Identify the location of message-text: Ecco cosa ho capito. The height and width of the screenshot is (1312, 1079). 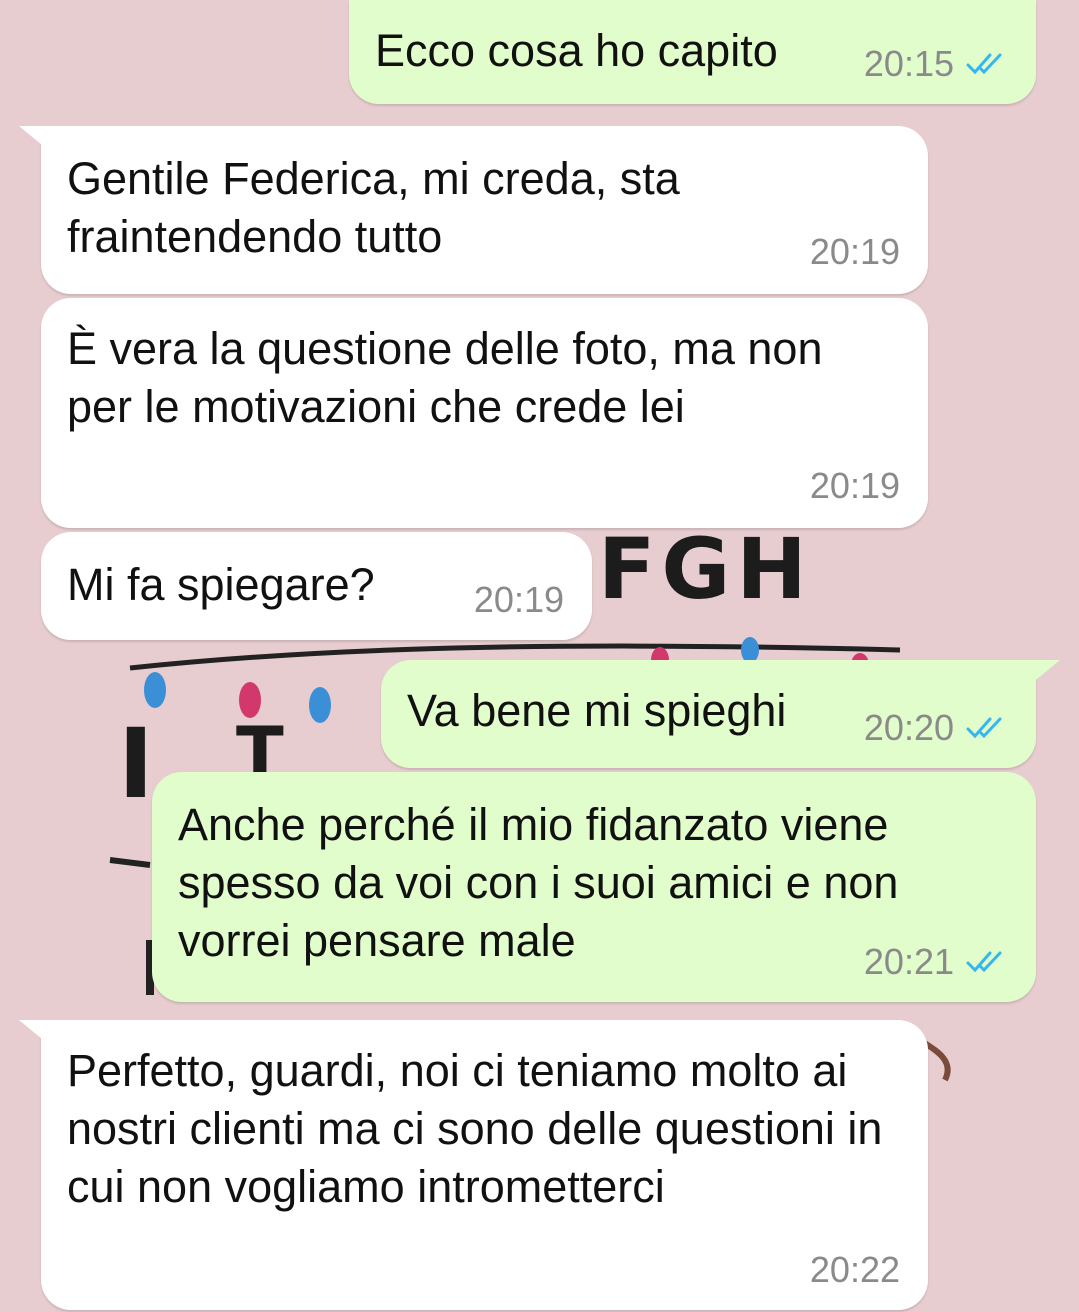
(576, 50).